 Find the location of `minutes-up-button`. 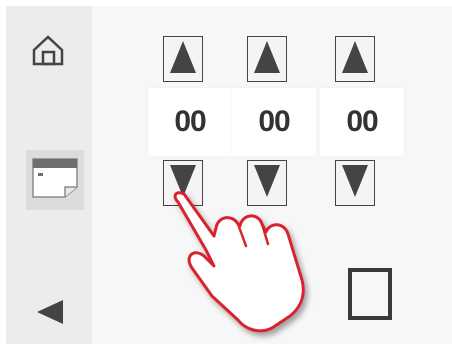

minutes-up-button is located at coordinates (267, 59).